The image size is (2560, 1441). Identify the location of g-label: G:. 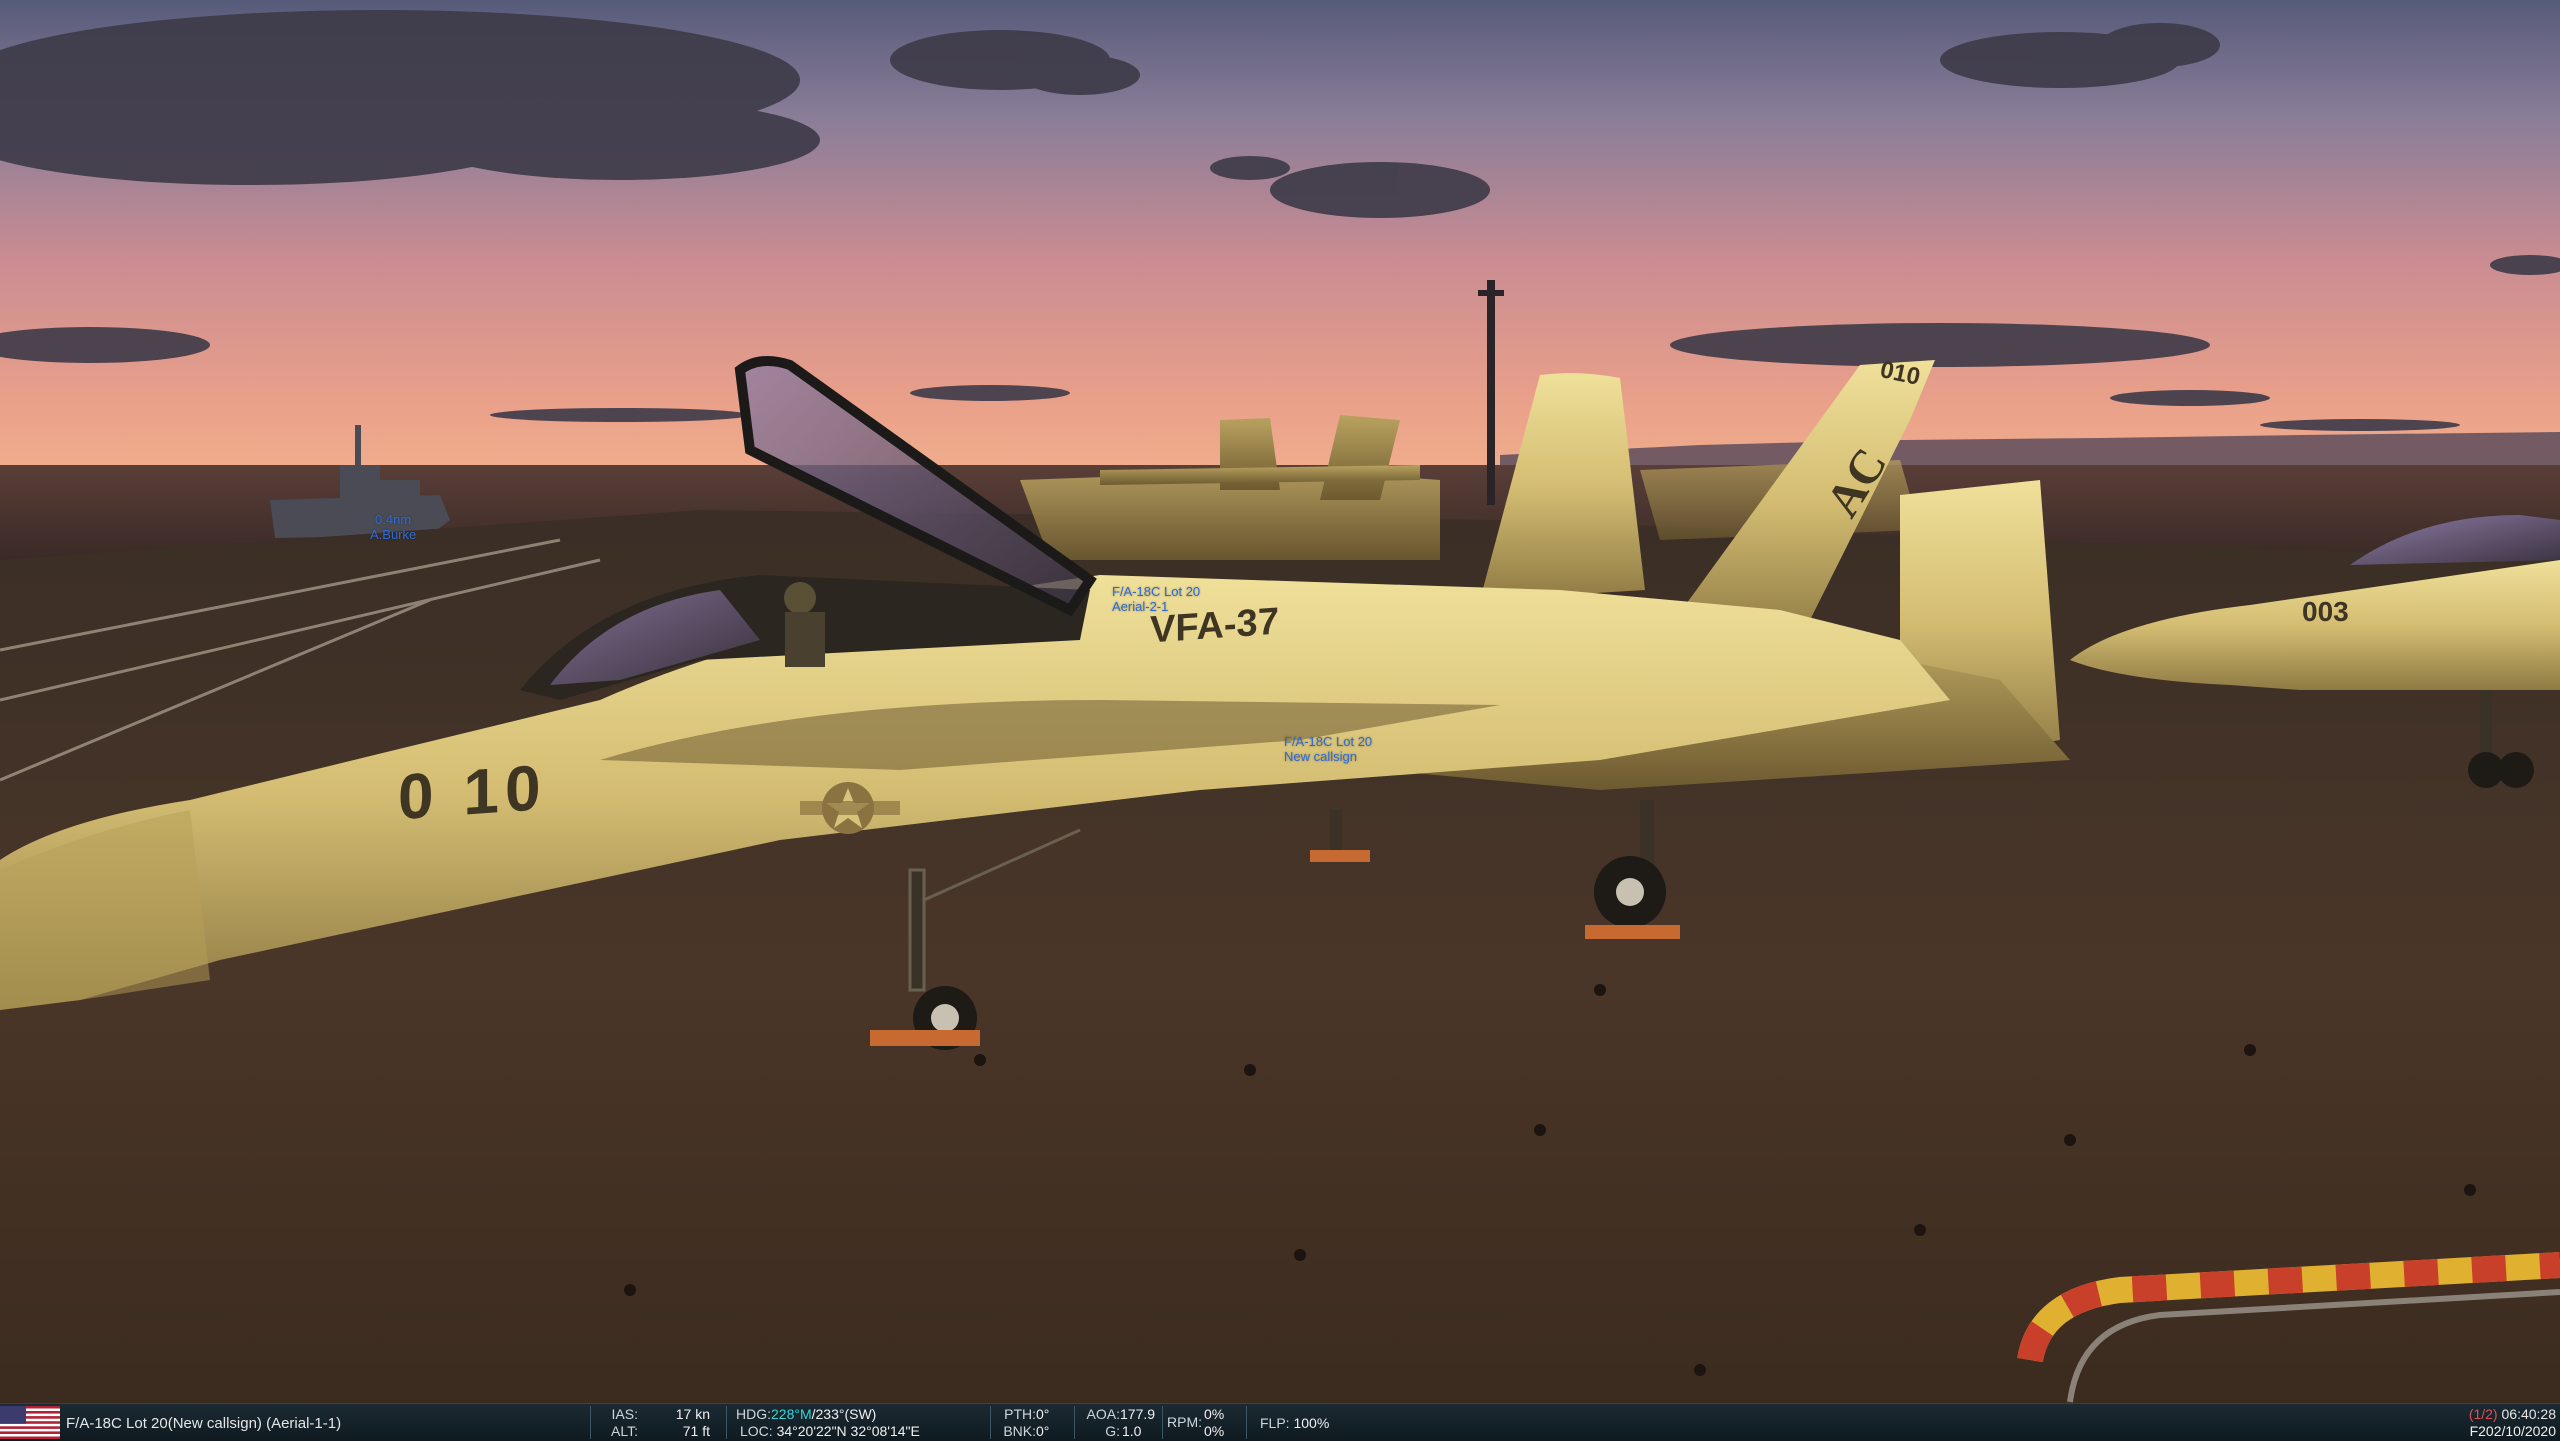
(1112, 1431).